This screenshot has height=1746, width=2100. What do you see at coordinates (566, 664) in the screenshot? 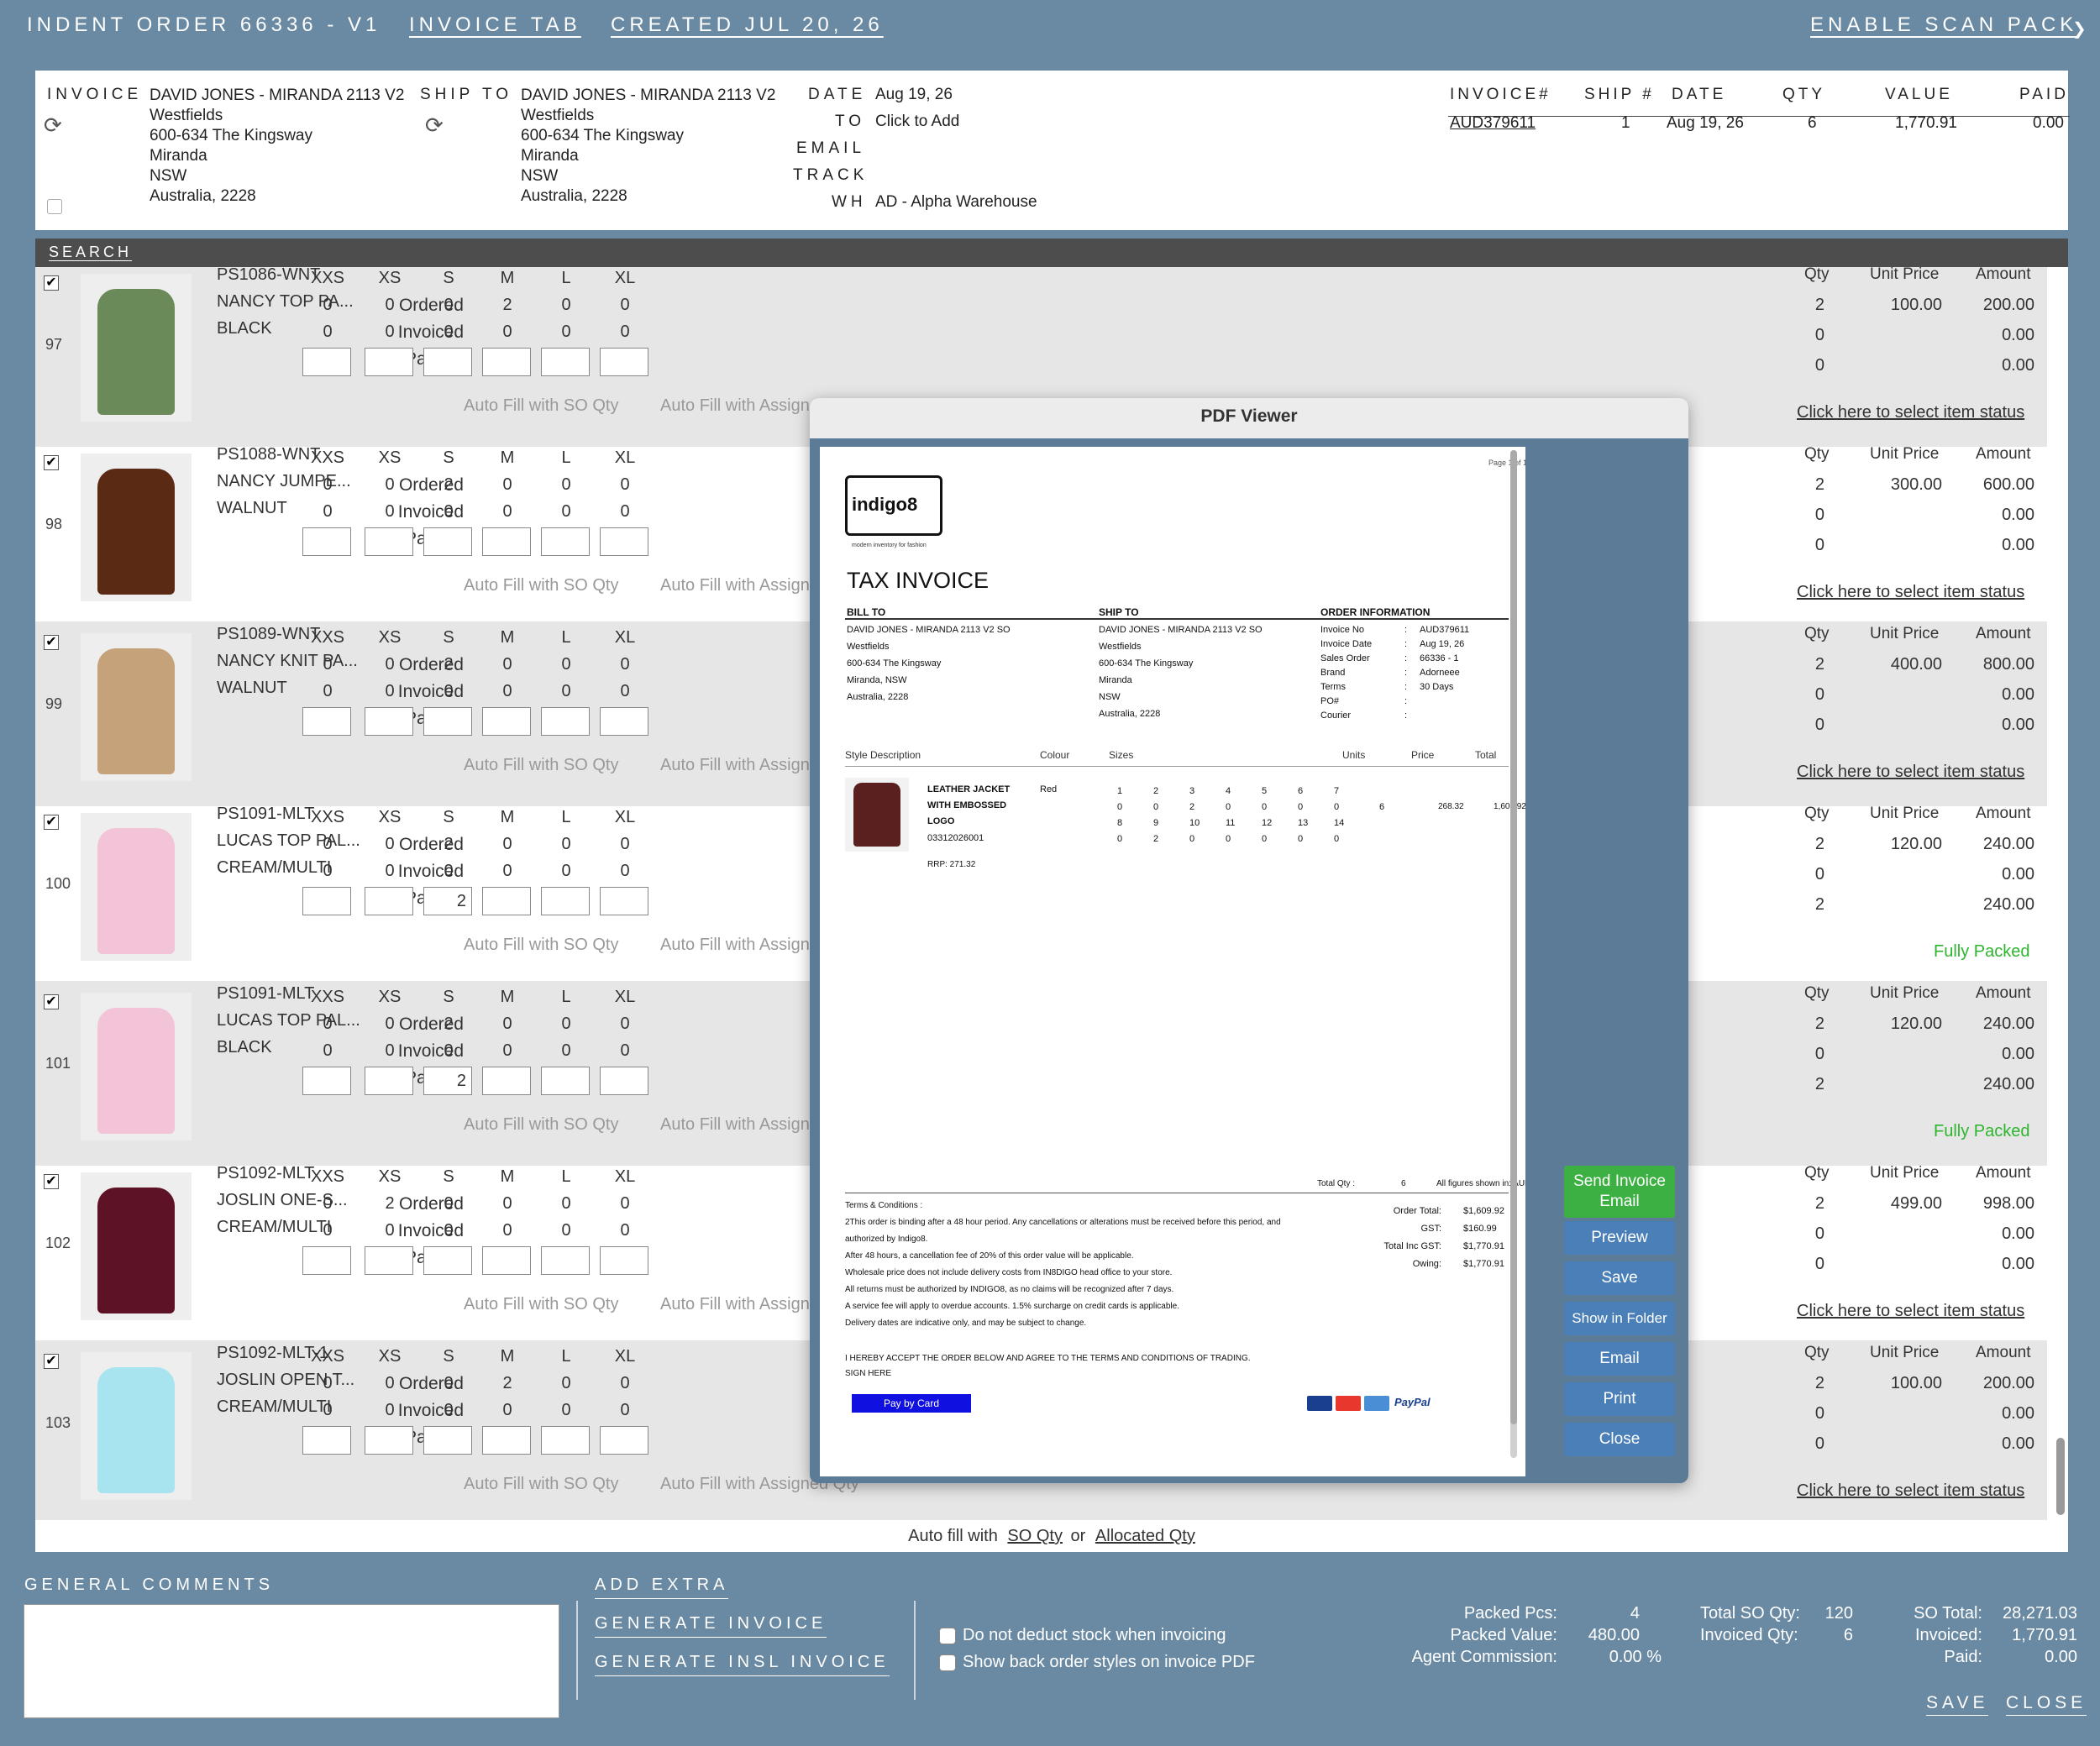
I see `ordered-qty: 0` at bounding box center [566, 664].